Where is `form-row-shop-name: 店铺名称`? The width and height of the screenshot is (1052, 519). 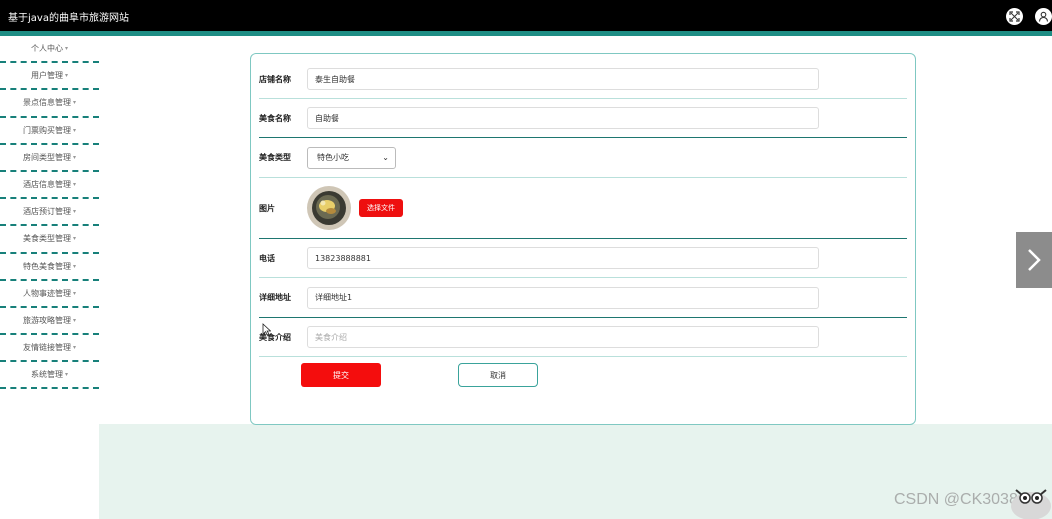 form-row-shop-name: 店铺名称 is located at coordinates (583, 79).